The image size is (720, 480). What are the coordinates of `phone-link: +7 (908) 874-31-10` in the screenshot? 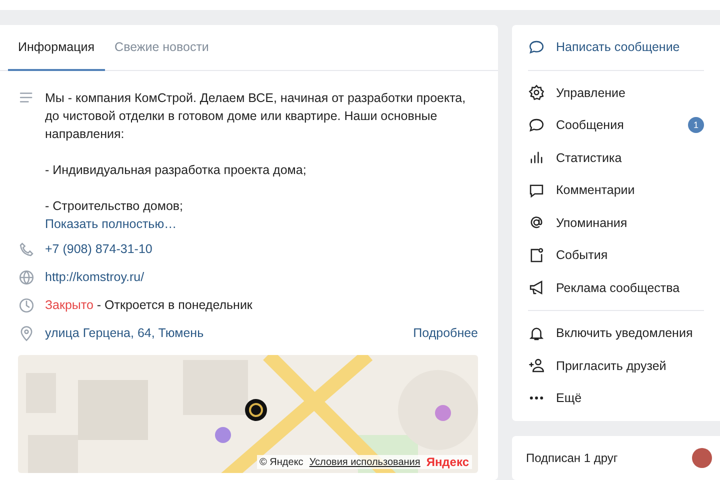 It's located at (98, 249).